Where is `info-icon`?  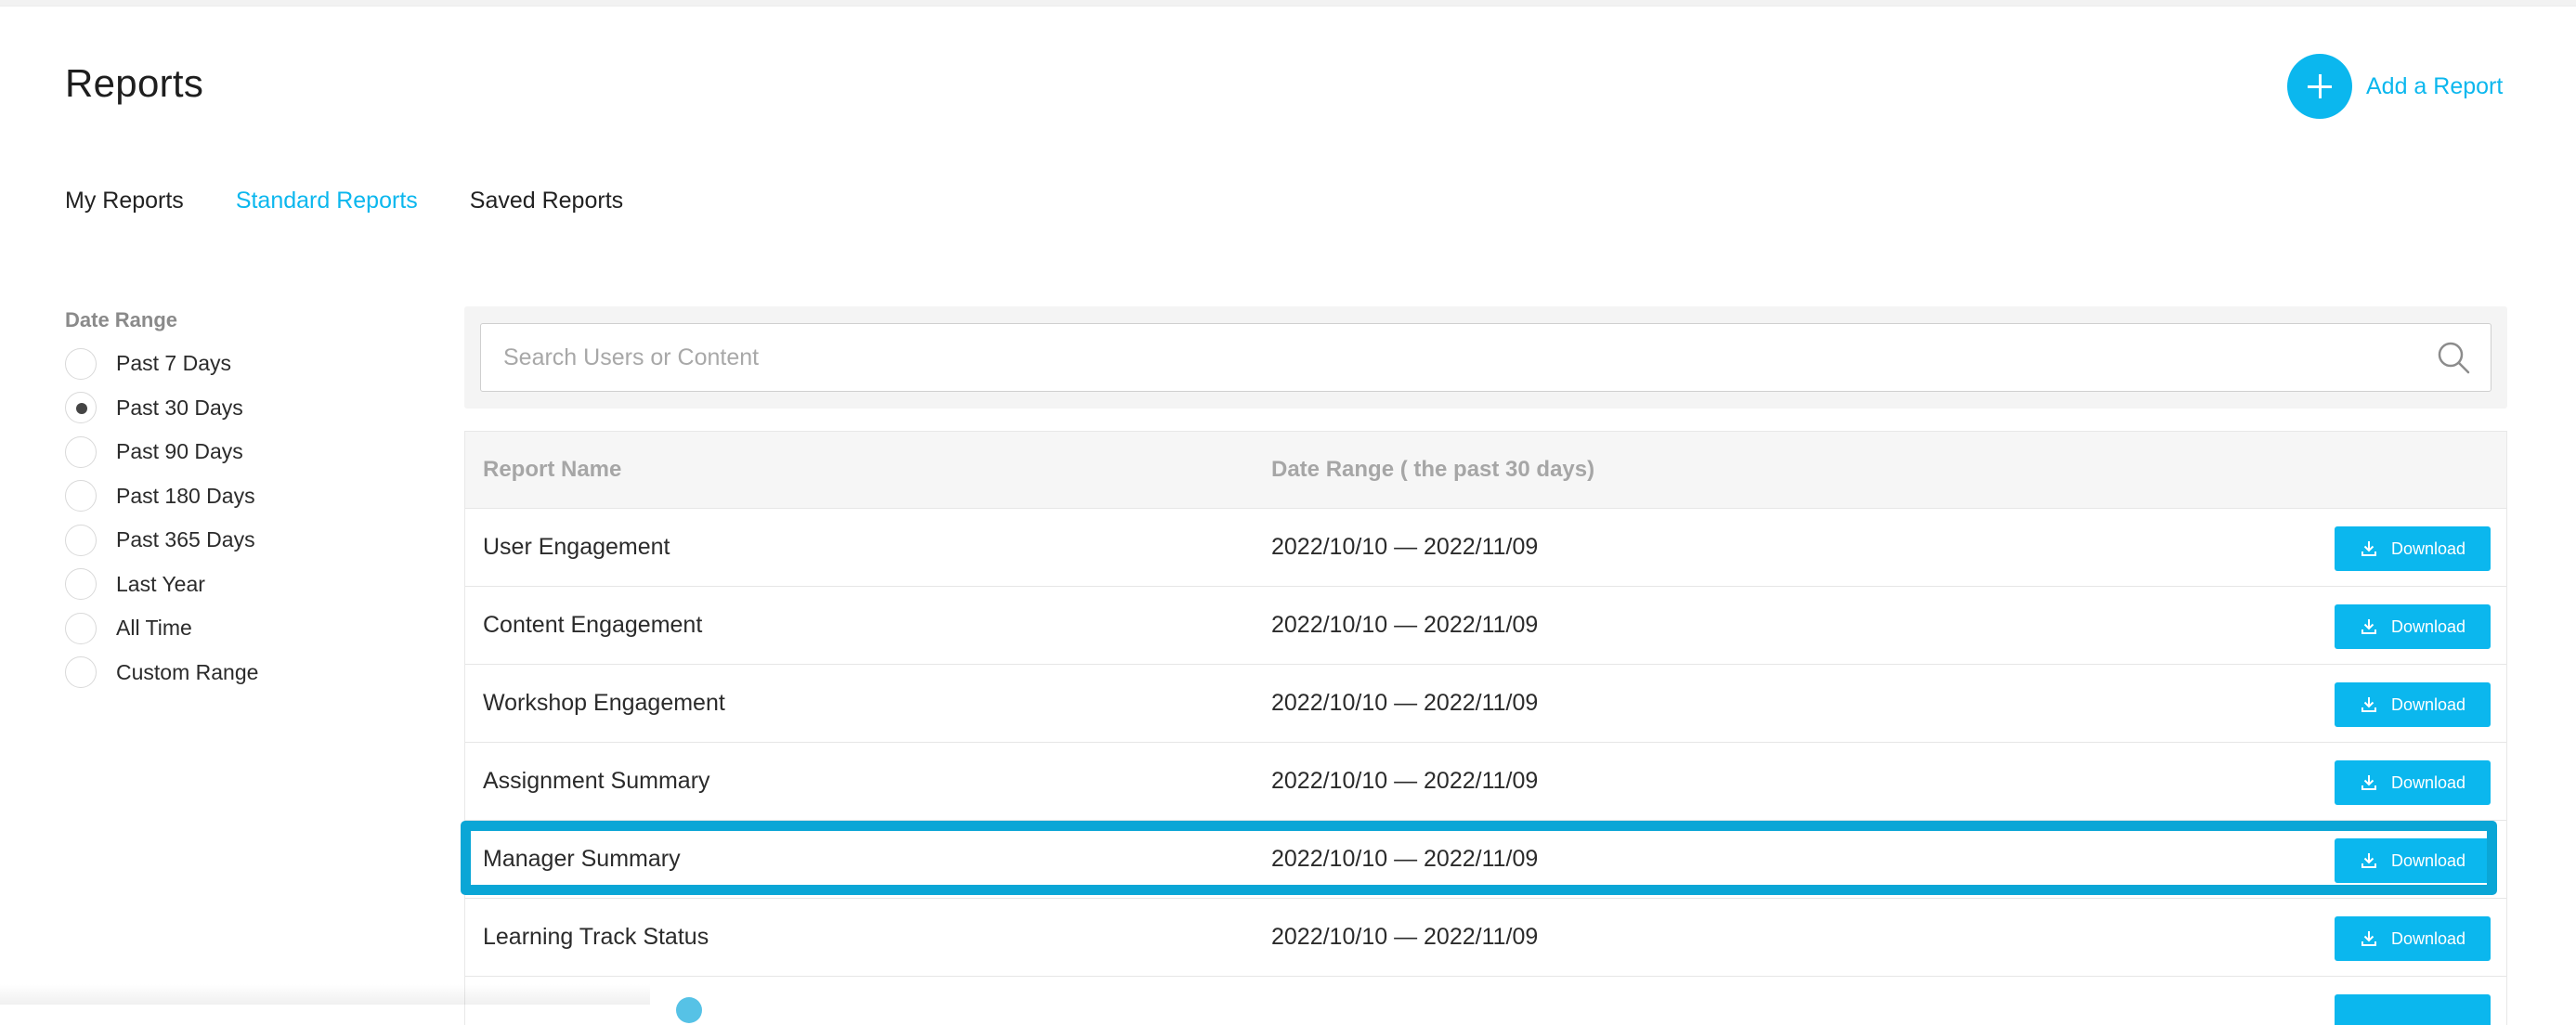 info-icon is located at coordinates (689, 1010).